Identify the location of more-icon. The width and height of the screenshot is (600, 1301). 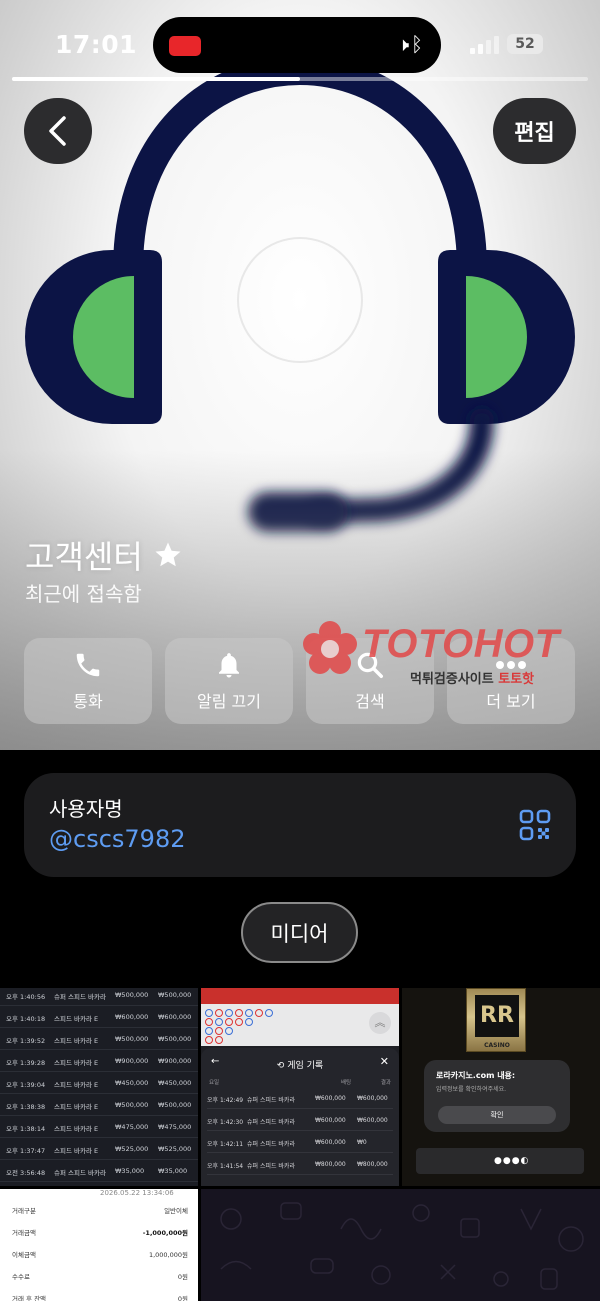
(511, 665).